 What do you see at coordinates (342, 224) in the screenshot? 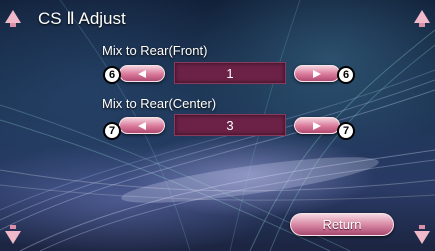
I see `return-button: Return` at bounding box center [342, 224].